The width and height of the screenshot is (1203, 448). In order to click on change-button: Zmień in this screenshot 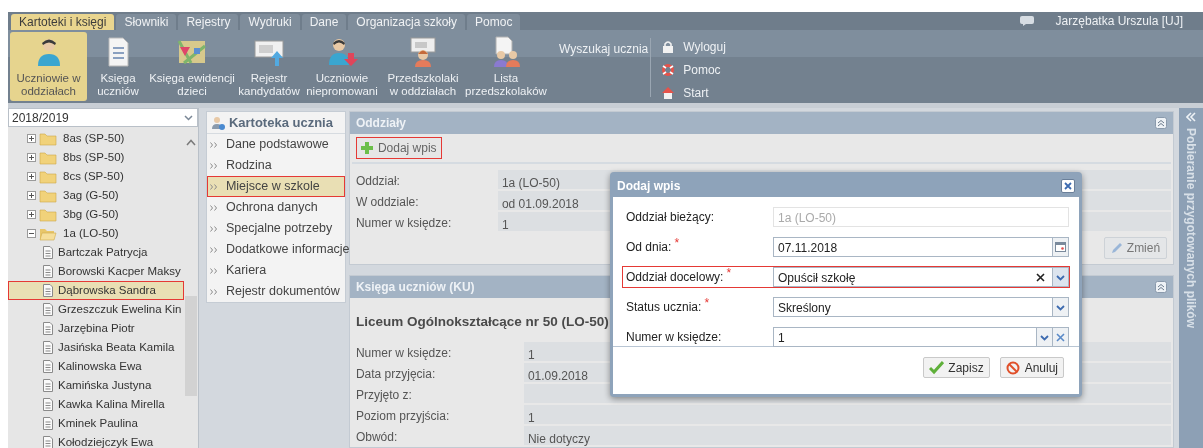, I will do `click(1135, 248)`.